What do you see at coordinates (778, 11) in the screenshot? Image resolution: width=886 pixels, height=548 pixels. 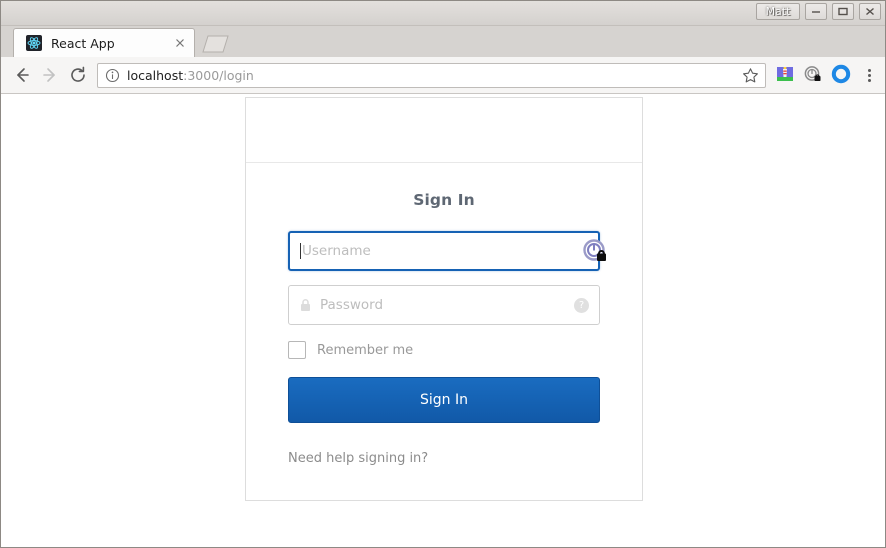 I see `profile-chip: Matt` at bounding box center [778, 11].